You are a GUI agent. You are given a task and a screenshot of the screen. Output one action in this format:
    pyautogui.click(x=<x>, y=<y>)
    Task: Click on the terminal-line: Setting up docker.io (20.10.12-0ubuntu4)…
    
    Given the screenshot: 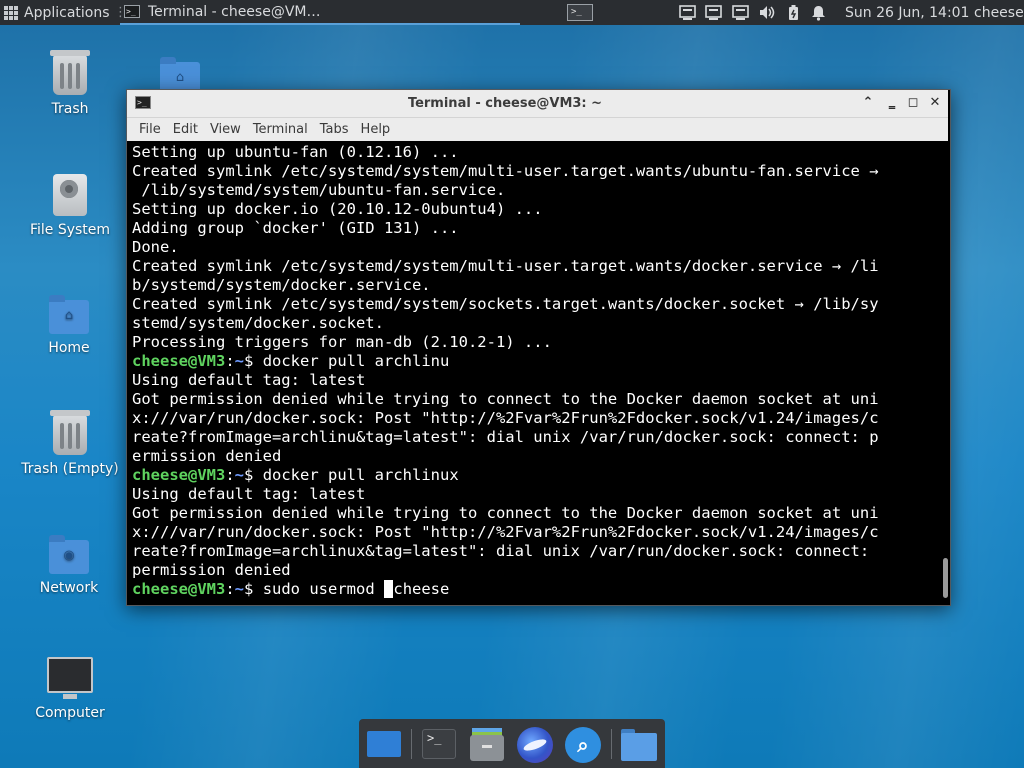 What is the action you would take?
    pyautogui.click(x=337, y=209)
    